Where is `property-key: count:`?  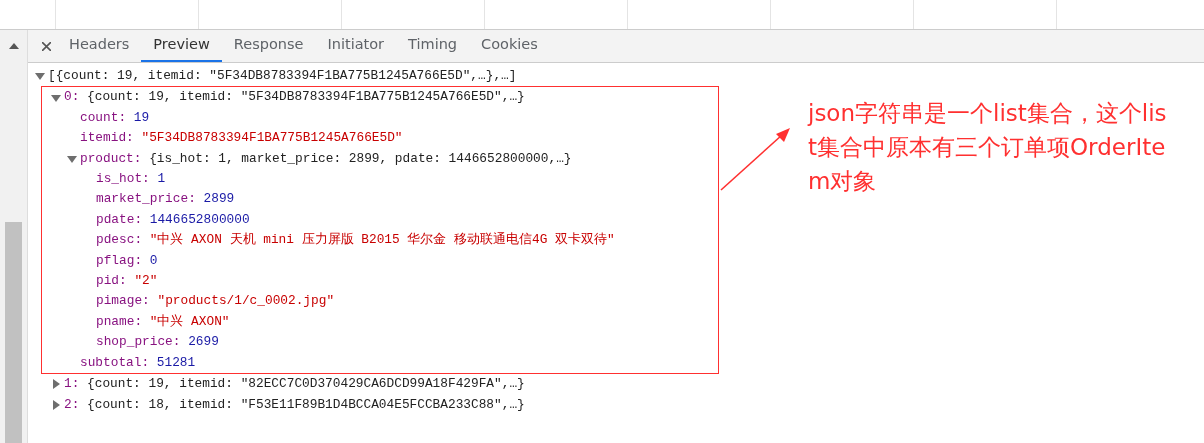 property-key: count: is located at coordinates (103, 118).